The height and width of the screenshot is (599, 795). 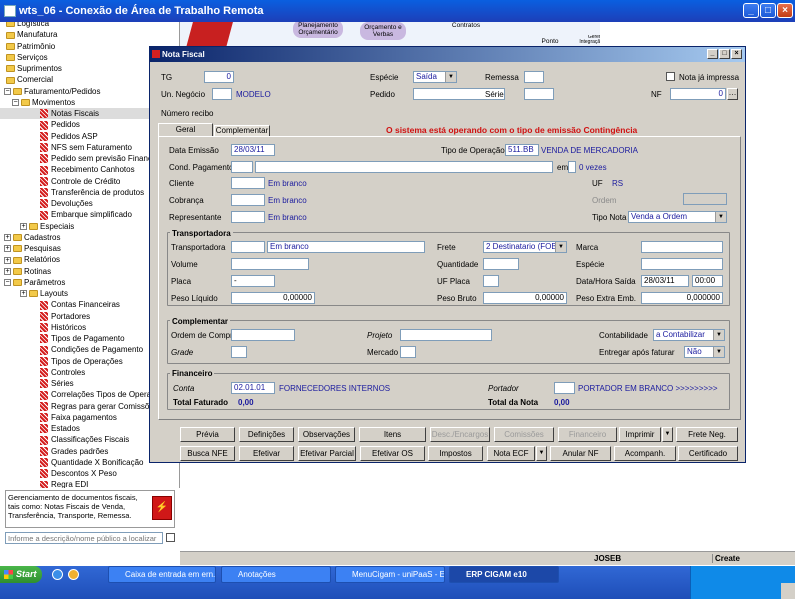 What do you see at coordinates (273, 298) in the screenshot?
I see `peso-liquido-field: 0,00000` at bounding box center [273, 298].